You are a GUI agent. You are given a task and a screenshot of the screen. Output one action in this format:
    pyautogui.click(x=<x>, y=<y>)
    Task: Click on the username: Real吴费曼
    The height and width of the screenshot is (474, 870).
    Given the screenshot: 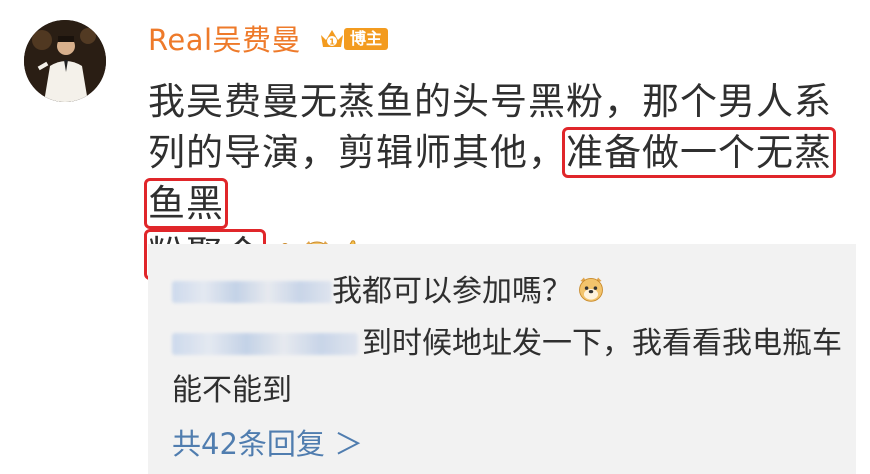 What is the action you would take?
    pyautogui.click(x=224, y=40)
    